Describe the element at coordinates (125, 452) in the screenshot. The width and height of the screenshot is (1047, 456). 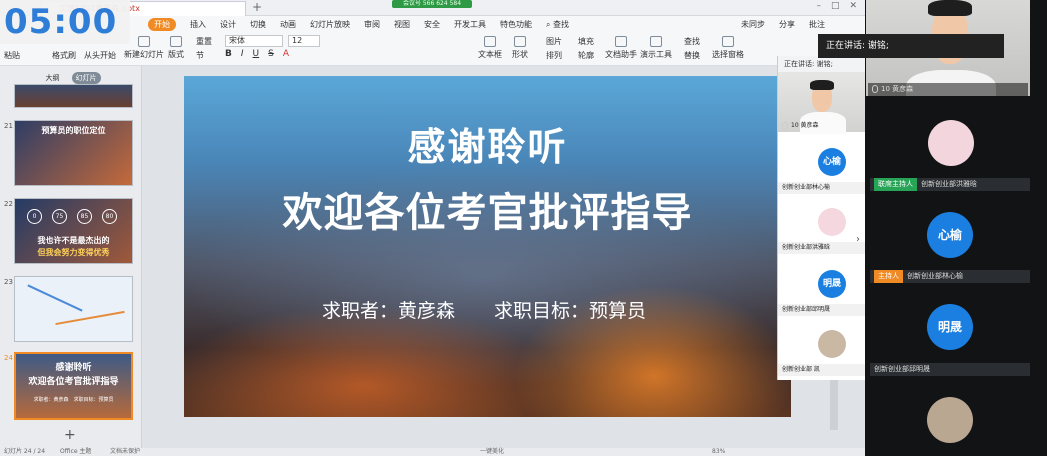
I see `protect-status: 文档未保护` at that location.